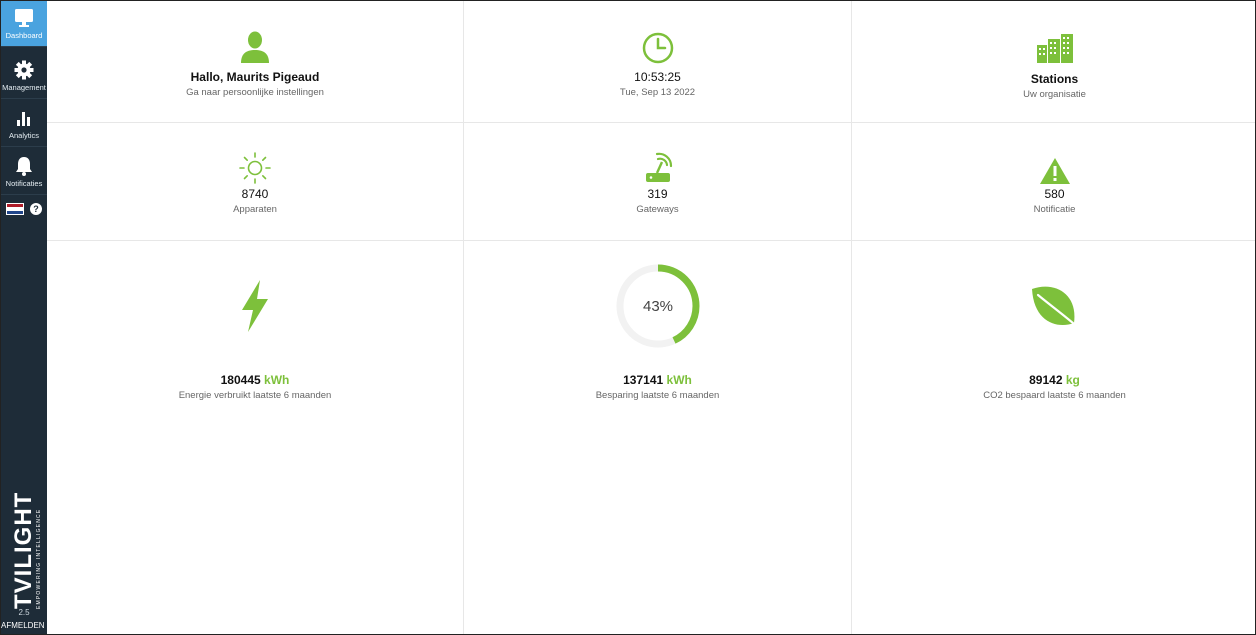 Image resolution: width=1256 pixels, height=635 pixels. I want to click on brand-tagline: EMPOWERING INTELLIGENCE, so click(39, 559).